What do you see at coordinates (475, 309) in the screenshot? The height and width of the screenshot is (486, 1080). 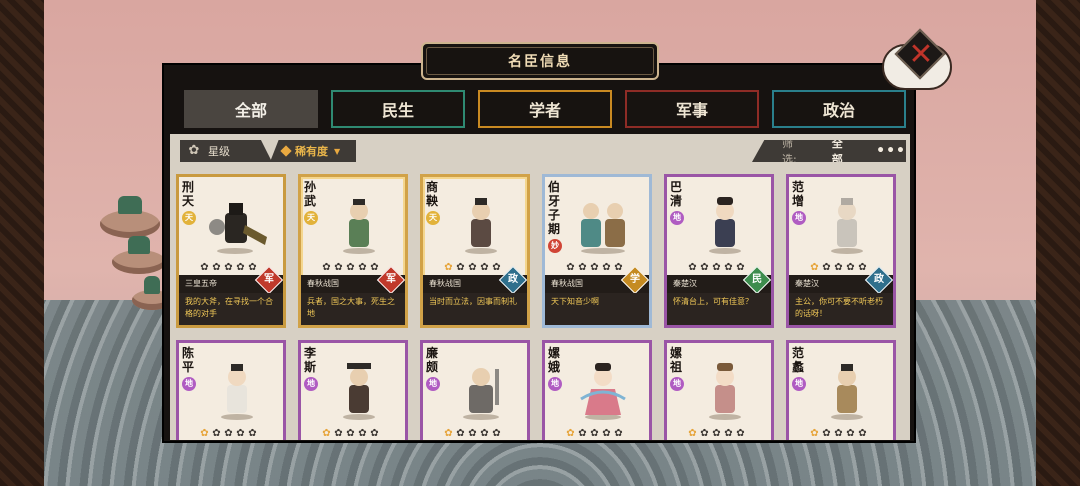 I see `quote-text: 当时而立法，因事而制礼` at bounding box center [475, 309].